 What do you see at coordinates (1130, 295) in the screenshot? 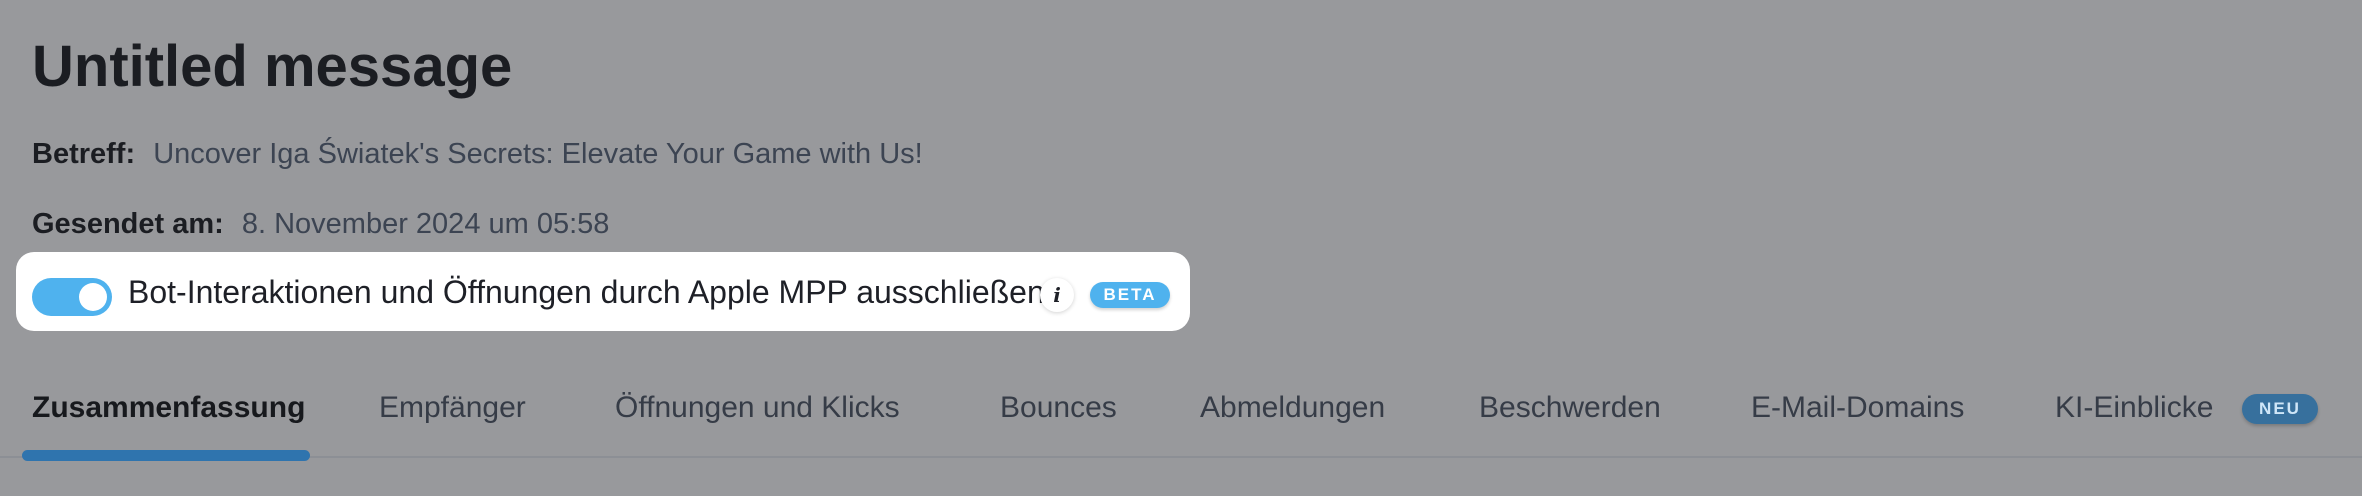
I see `beta-badge: BETA` at bounding box center [1130, 295].